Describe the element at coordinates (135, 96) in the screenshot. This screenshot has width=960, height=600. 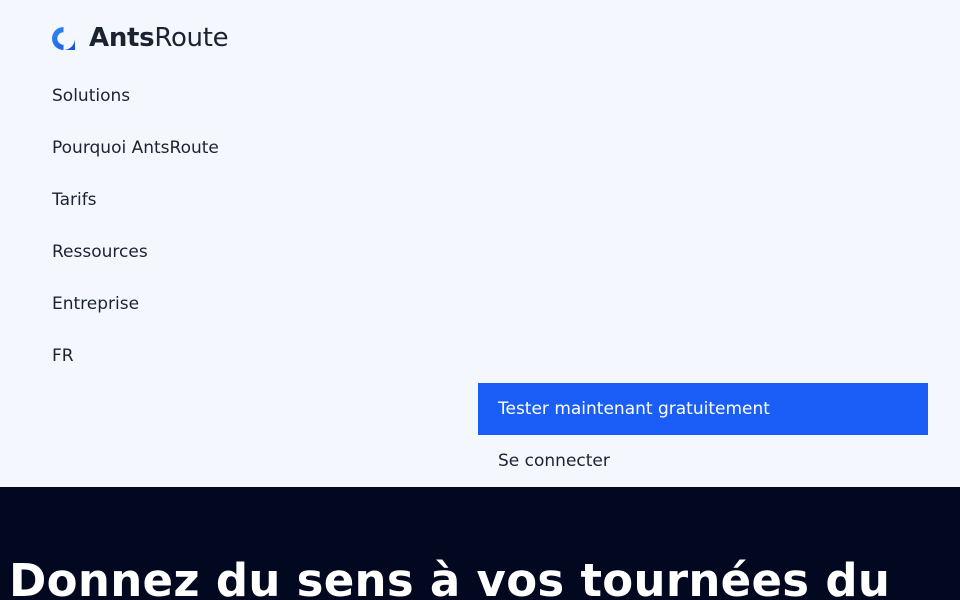
I see `nav-item-solutions: Solutions` at that location.